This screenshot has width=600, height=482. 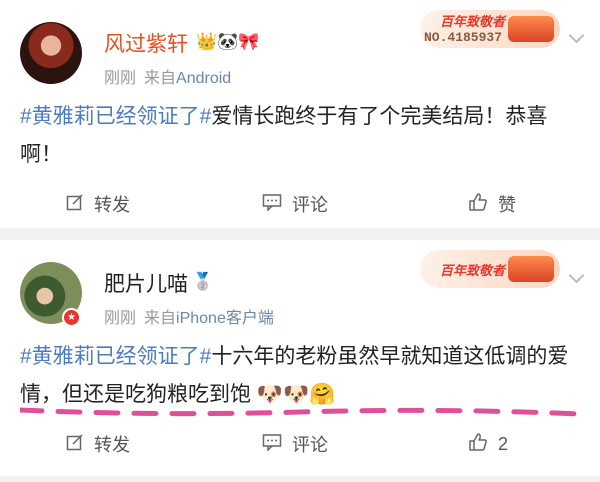 I want to click on username: 风过紫轩, so click(x=146, y=43).